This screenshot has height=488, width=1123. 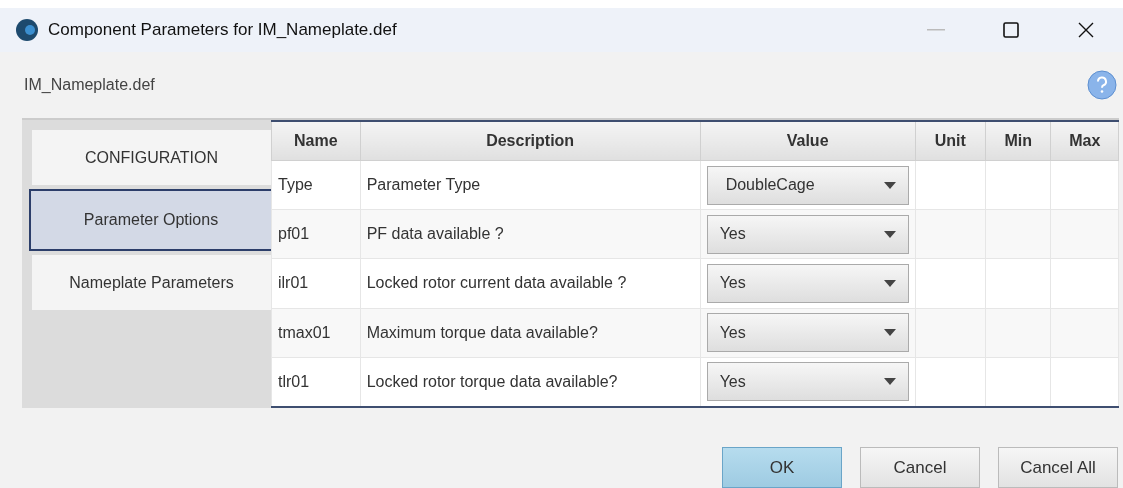 What do you see at coordinates (1058, 467) in the screenshot?
I see `dialog-button: Cancel All` at bounding box center [1058, 467].